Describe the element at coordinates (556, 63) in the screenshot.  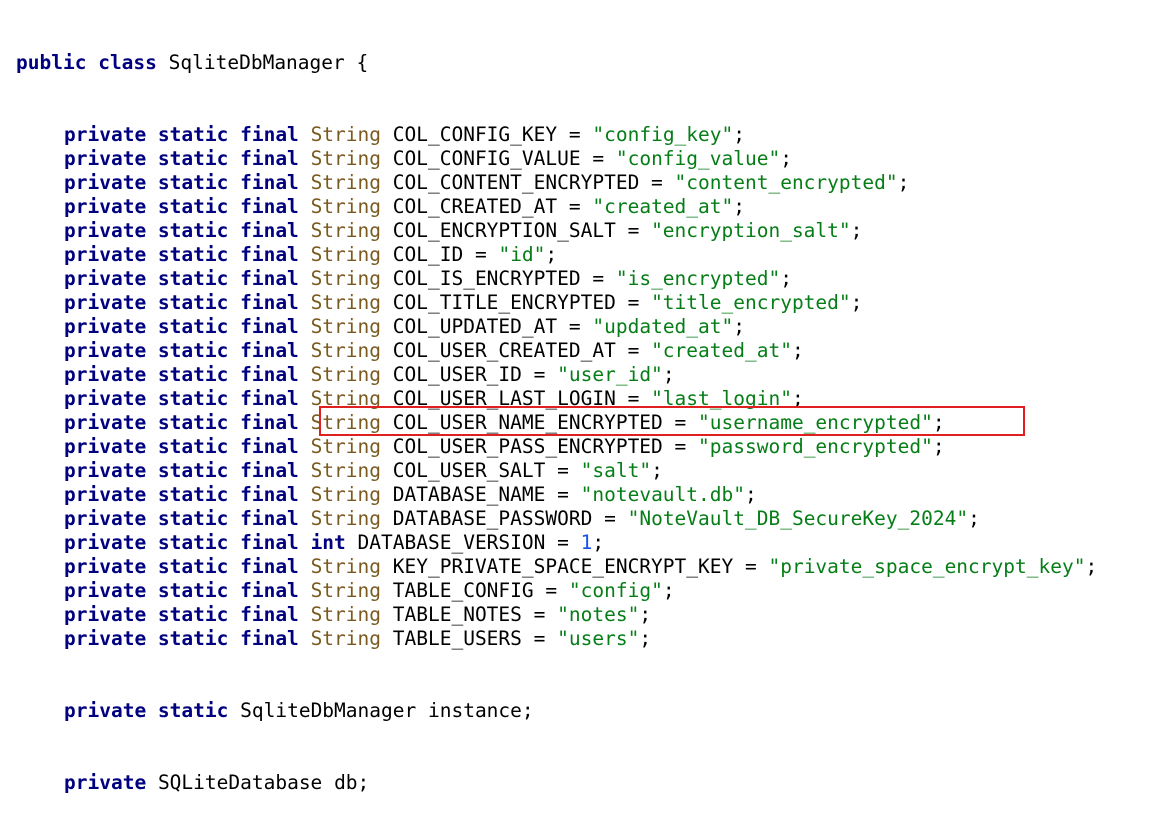
I see `class-declaration-line: public class SqliteDbManager {` at that location.